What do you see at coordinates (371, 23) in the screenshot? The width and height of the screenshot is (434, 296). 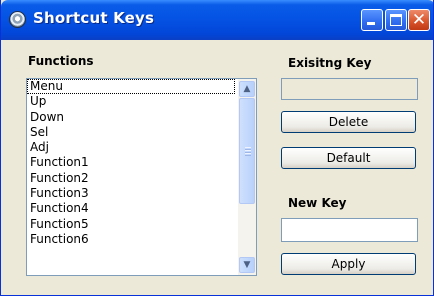 I see `minimize-icon` at bounding box center [371, 23].